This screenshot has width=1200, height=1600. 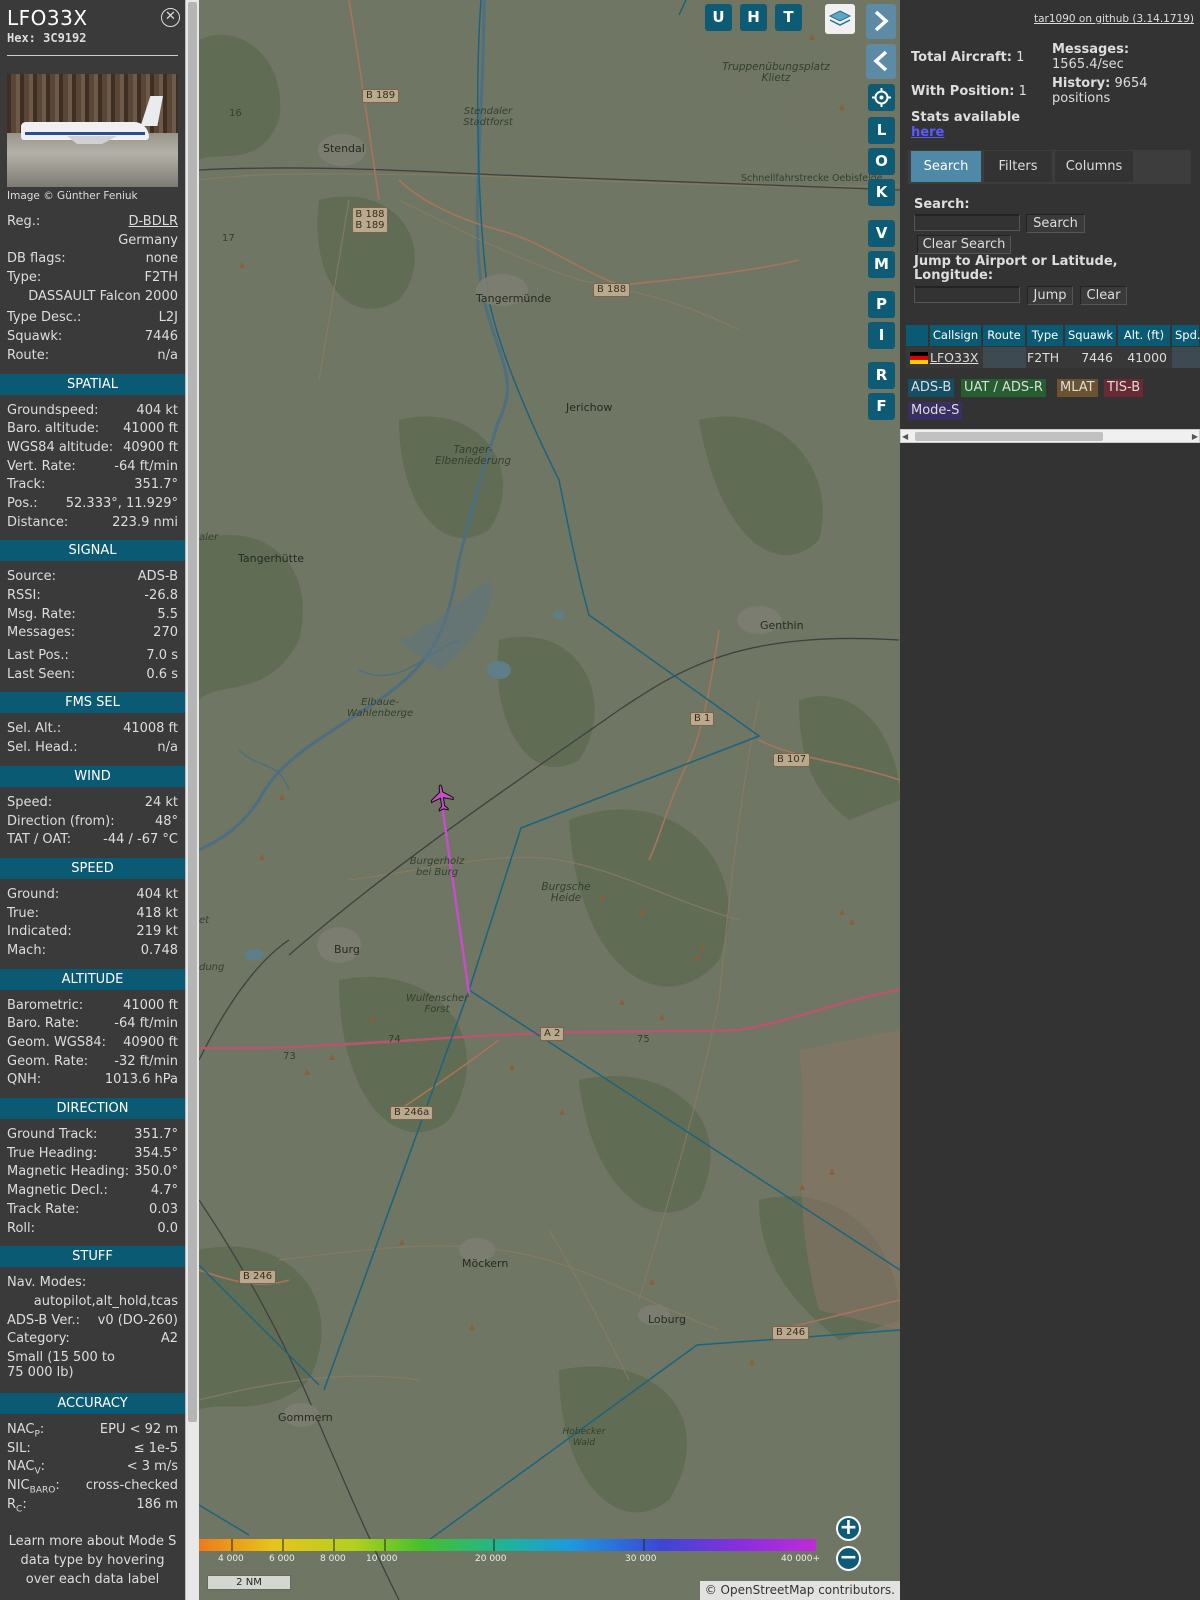 What do you see at coordinates (153, 222) in the screenshot?
I see `reg-link: D-BDLR` at bounding box center [153, 222].